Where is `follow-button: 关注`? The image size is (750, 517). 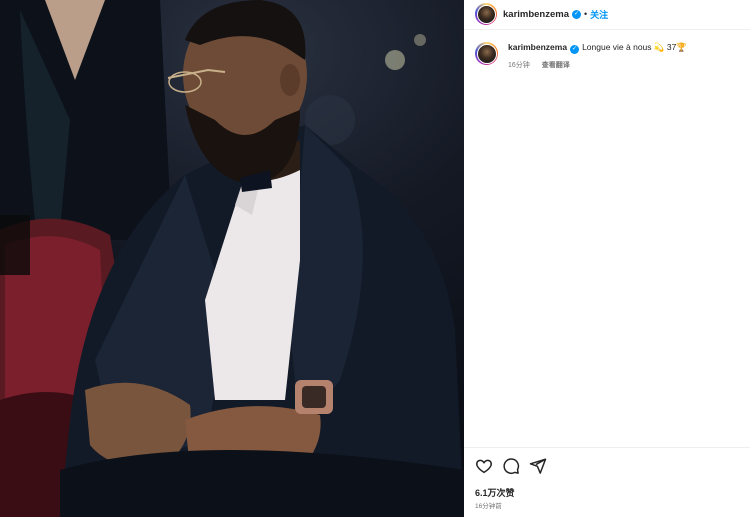
follow-button: 关注 is located at coordinates (599, 14).